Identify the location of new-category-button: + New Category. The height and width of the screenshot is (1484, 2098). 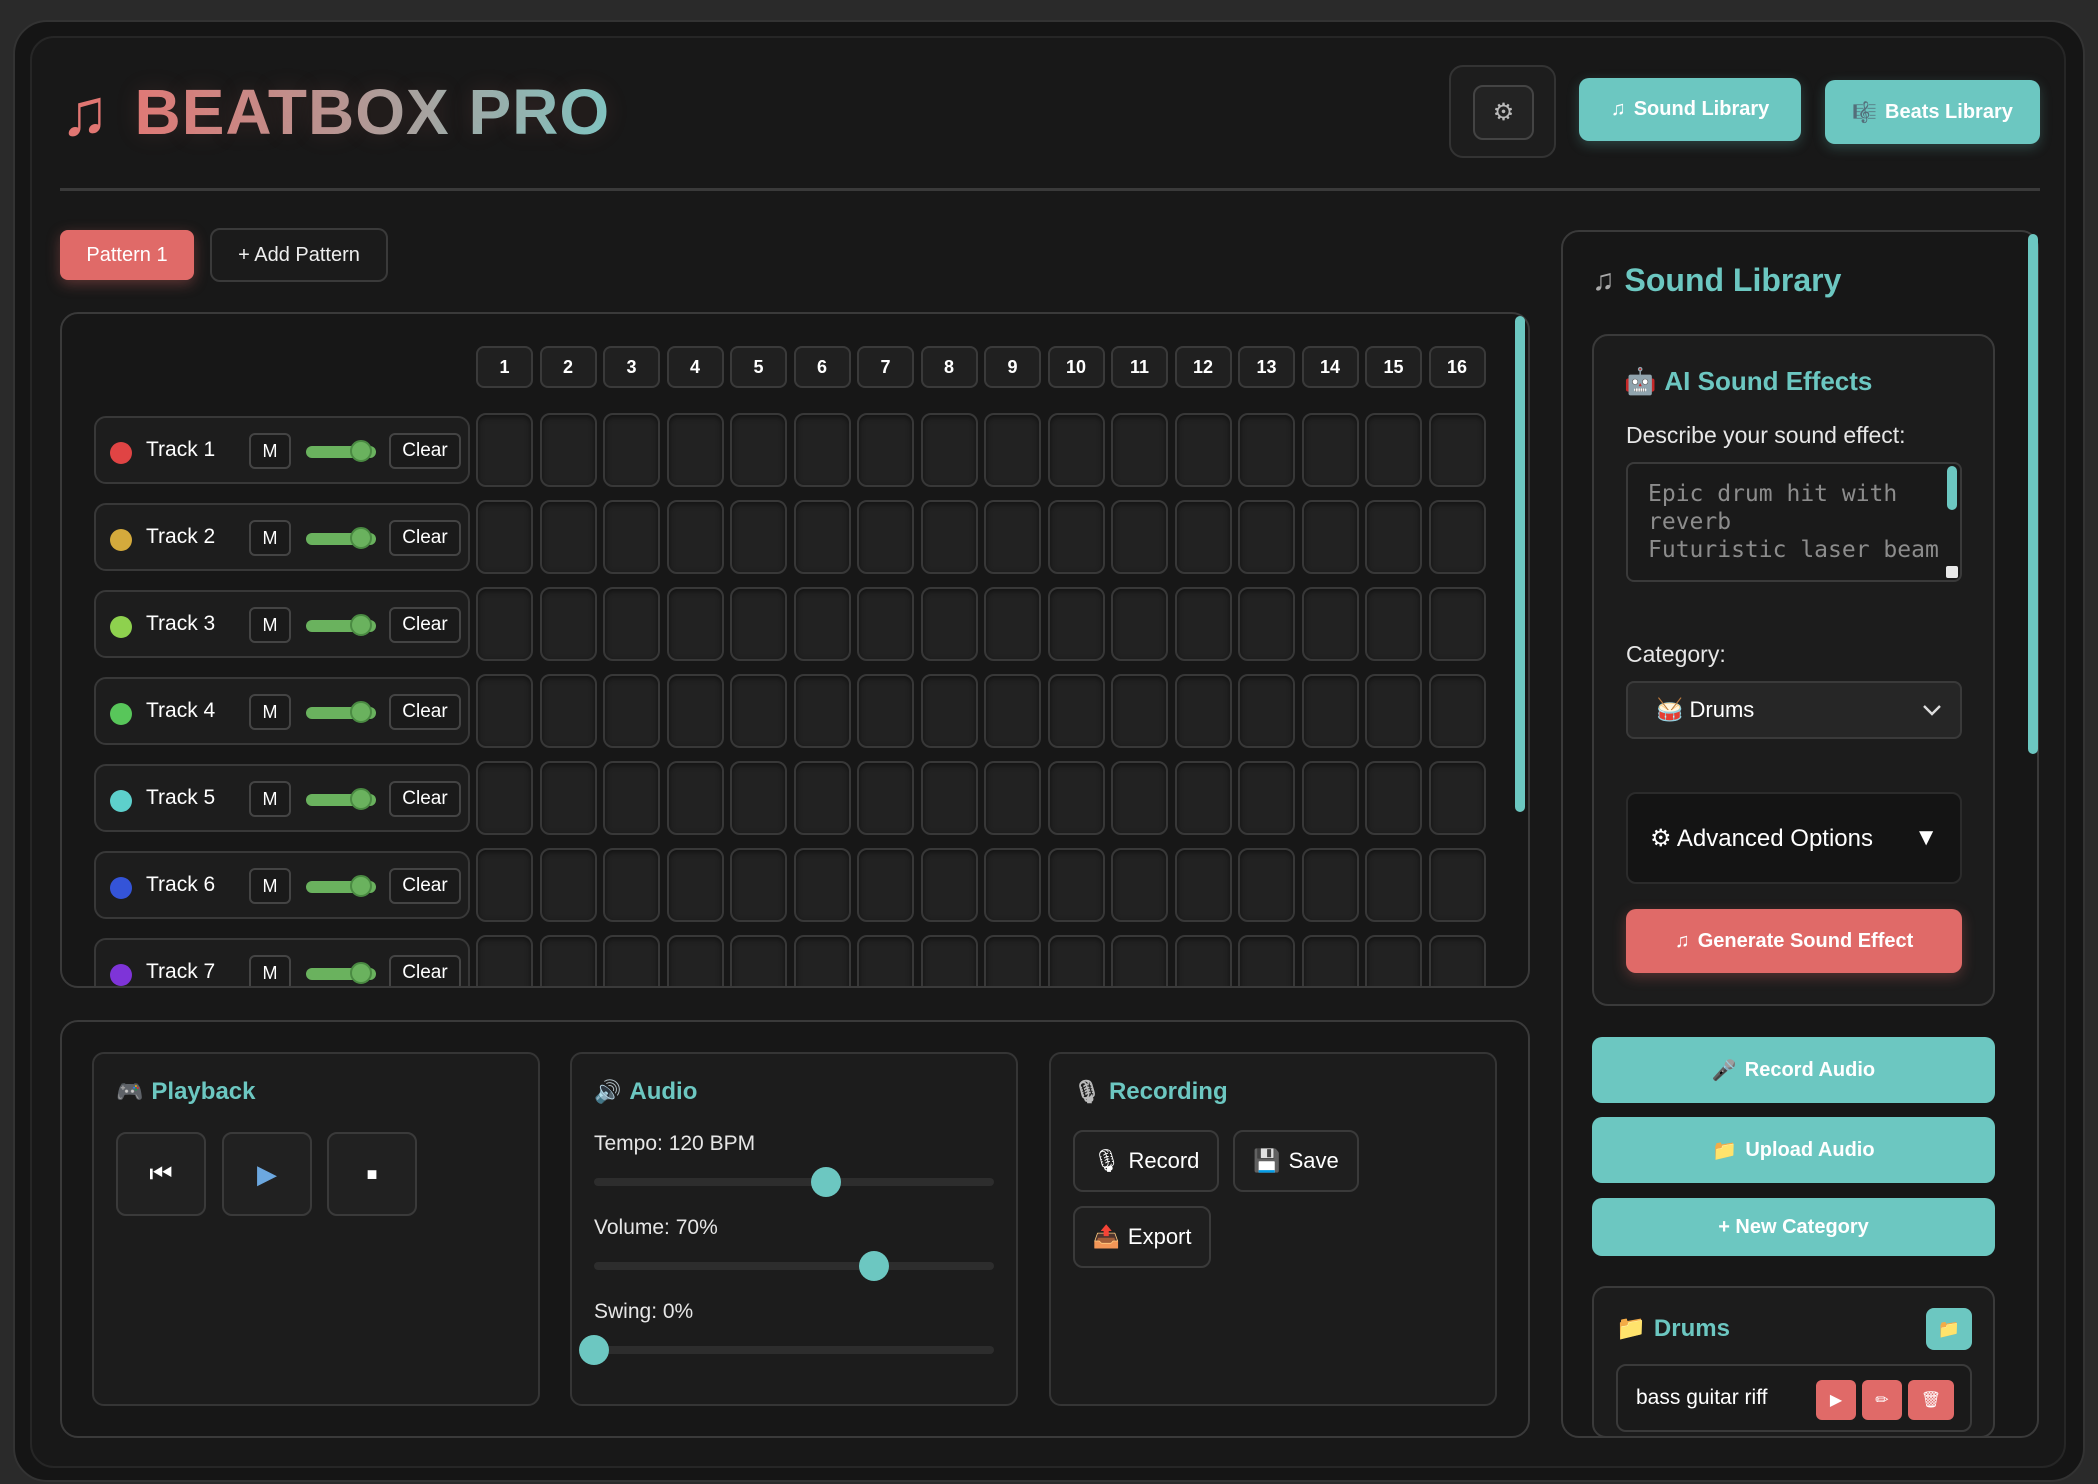
(1793, 1227).